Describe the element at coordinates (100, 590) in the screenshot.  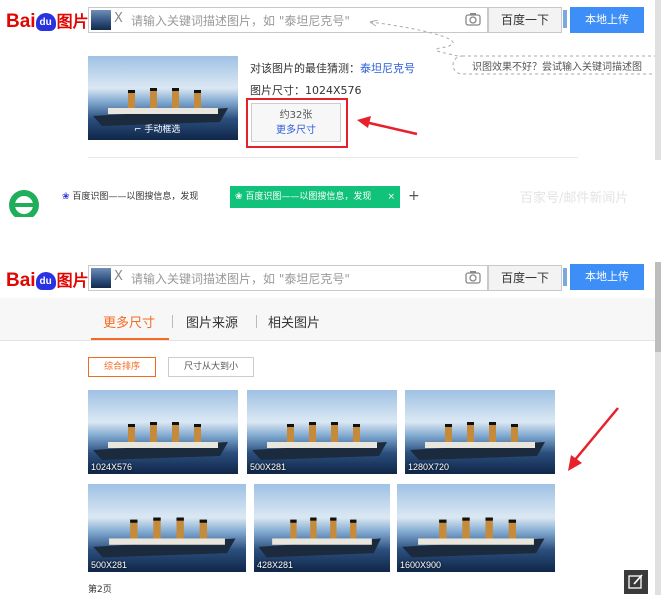
I see `page-label: 第2页` at that location.